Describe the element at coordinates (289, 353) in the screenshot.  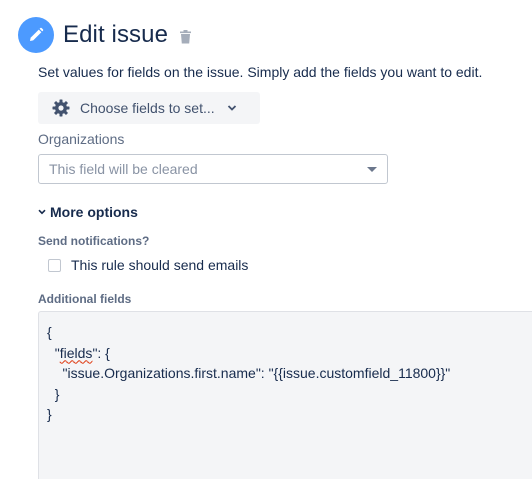
I see `code-line: "fields": {` at that location.